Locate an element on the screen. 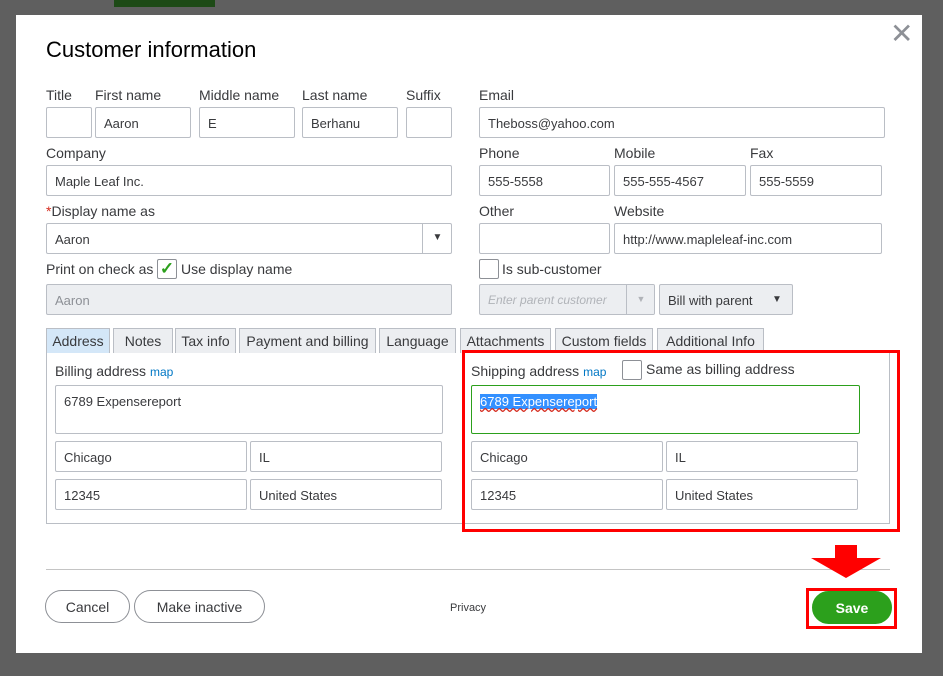 The image size is (943, 676). first-name-input: Aaron is located at coordinates (143, 122).